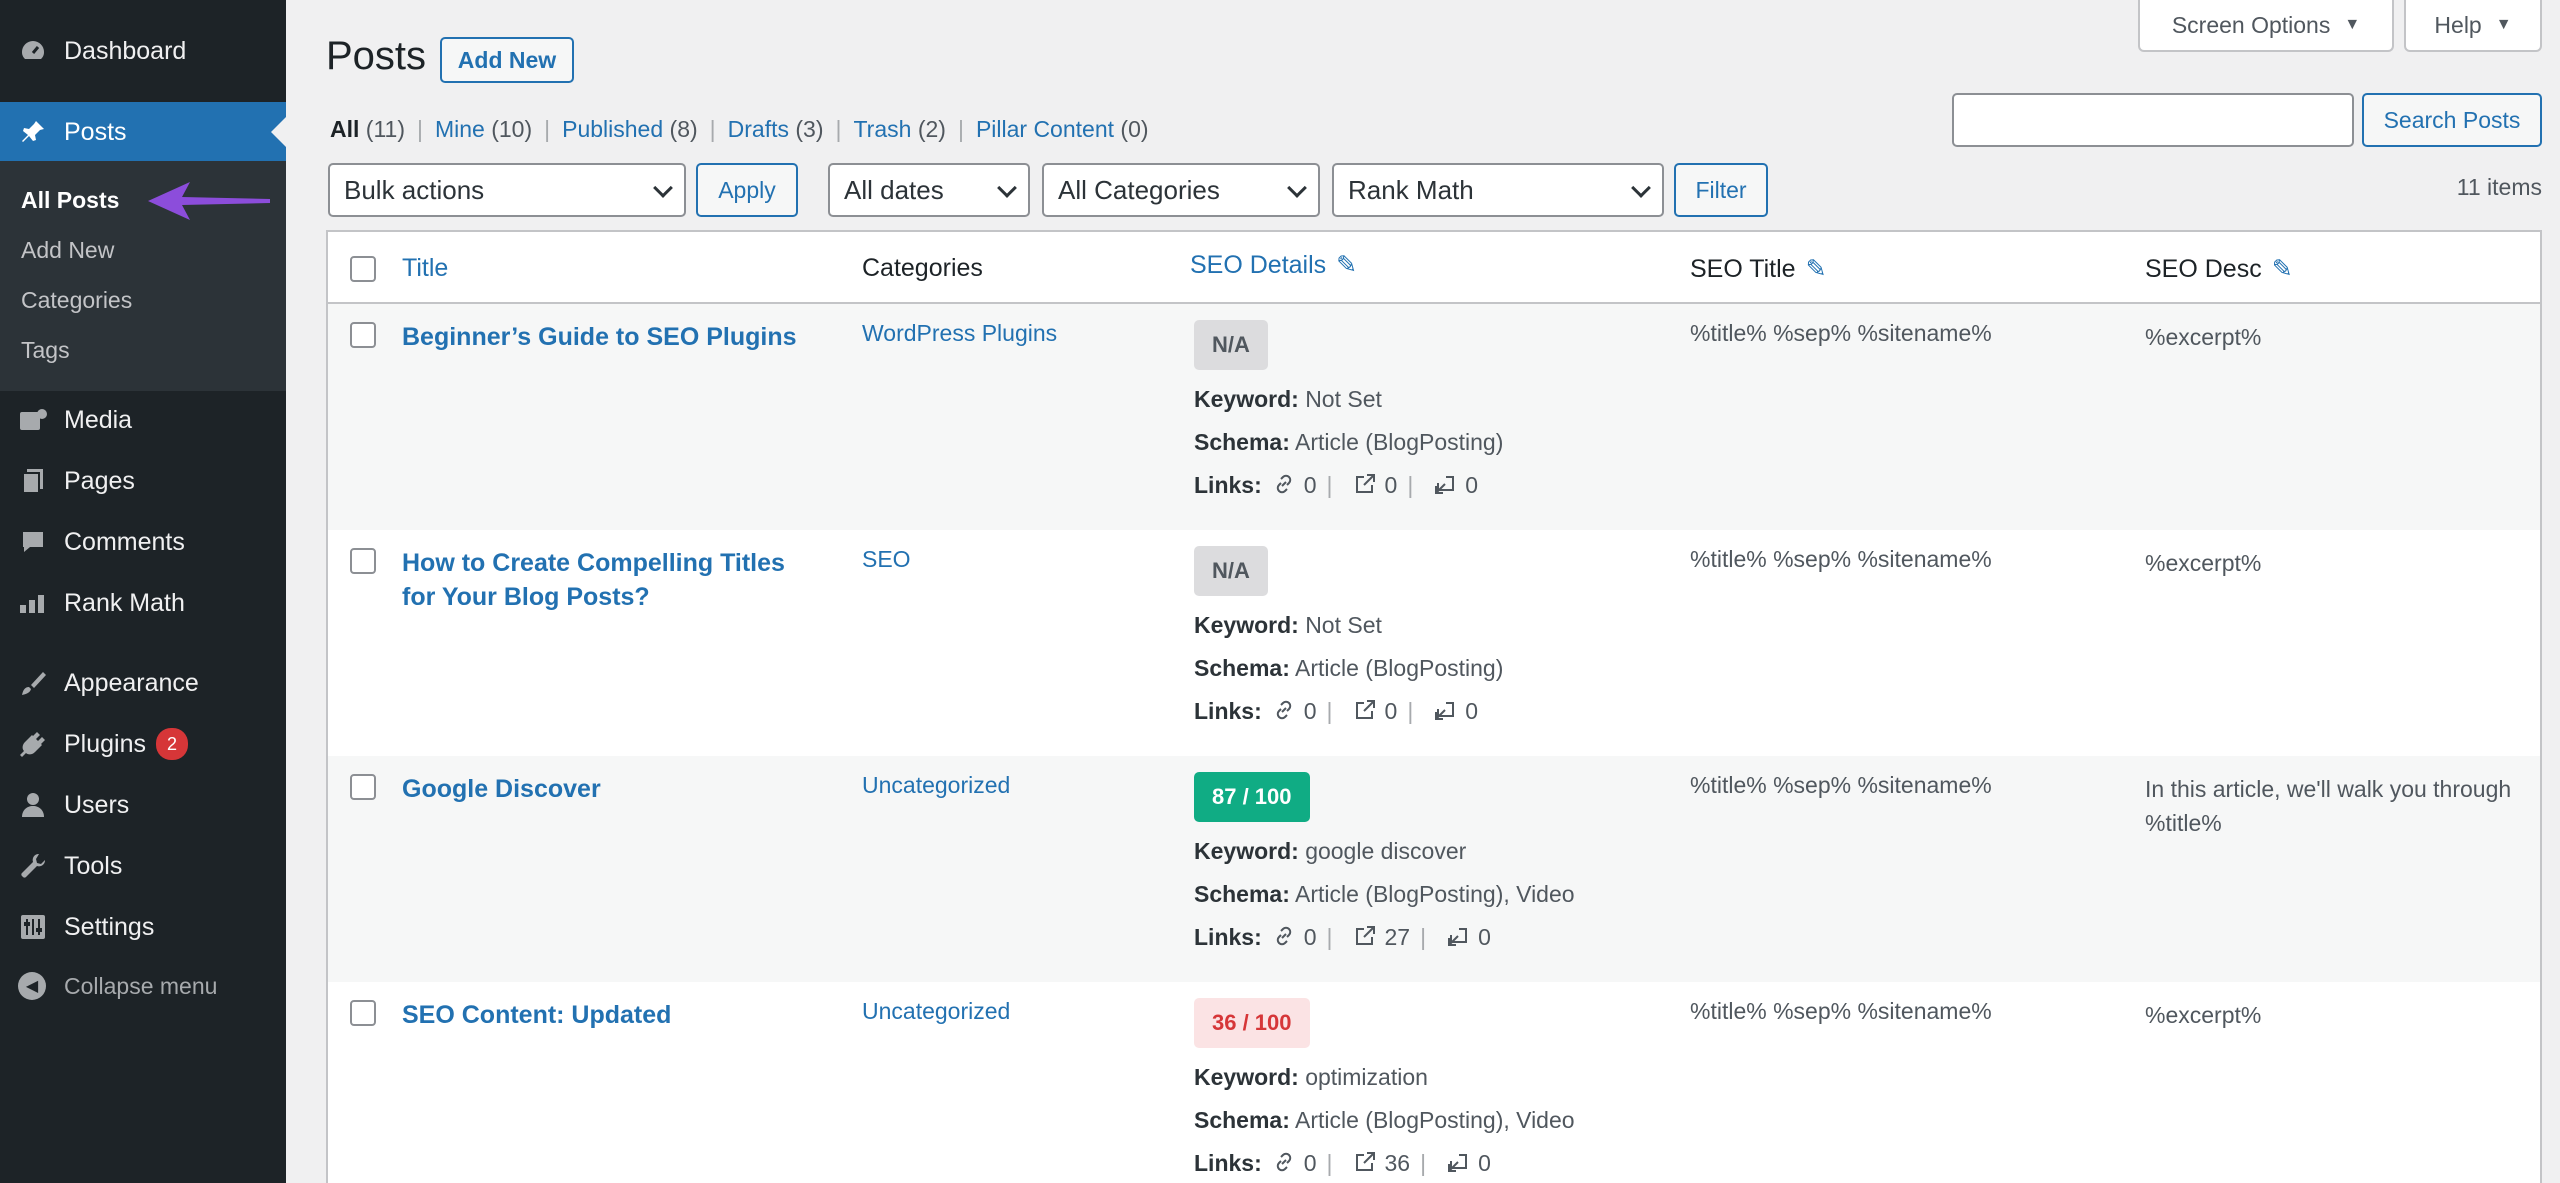 This screenshot has width=2560, height=1183. What do you see at coordinates (507, 60) in the screenshot?
I see `add-new-button: Add New` at bounding box center [507, 60].